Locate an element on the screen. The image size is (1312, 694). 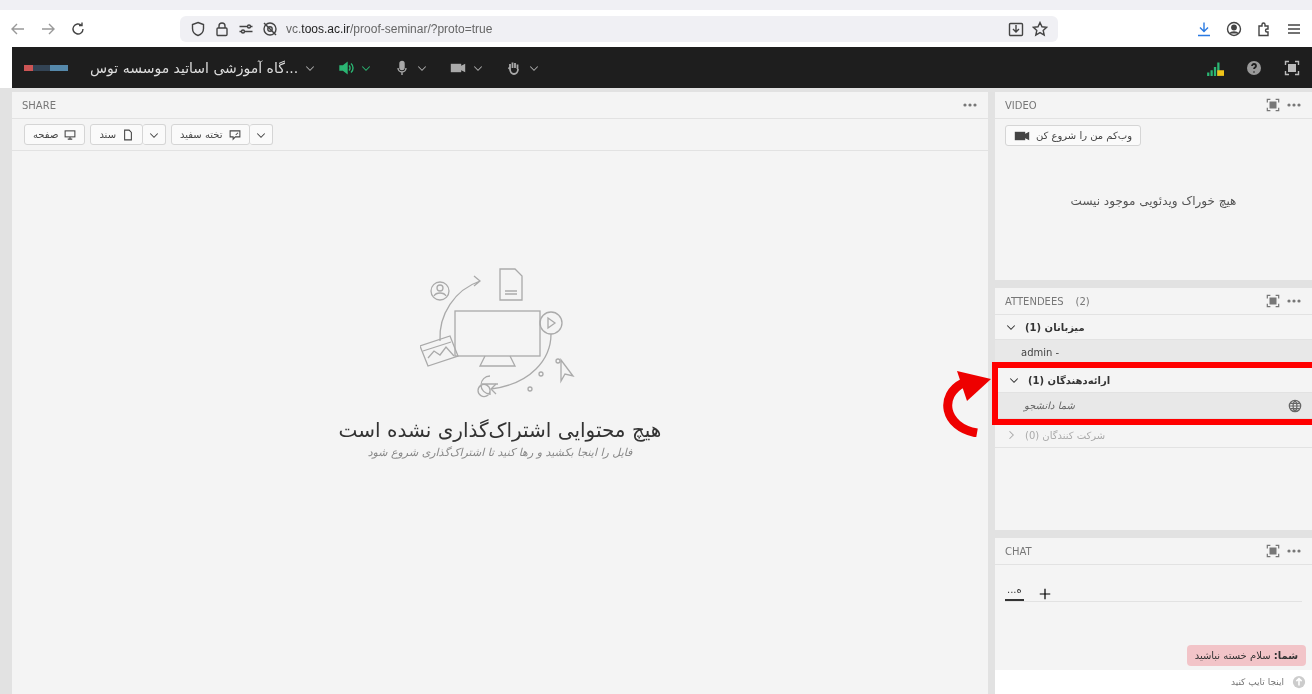
tracking-blocked-icon is located at coordinates (270, 28).